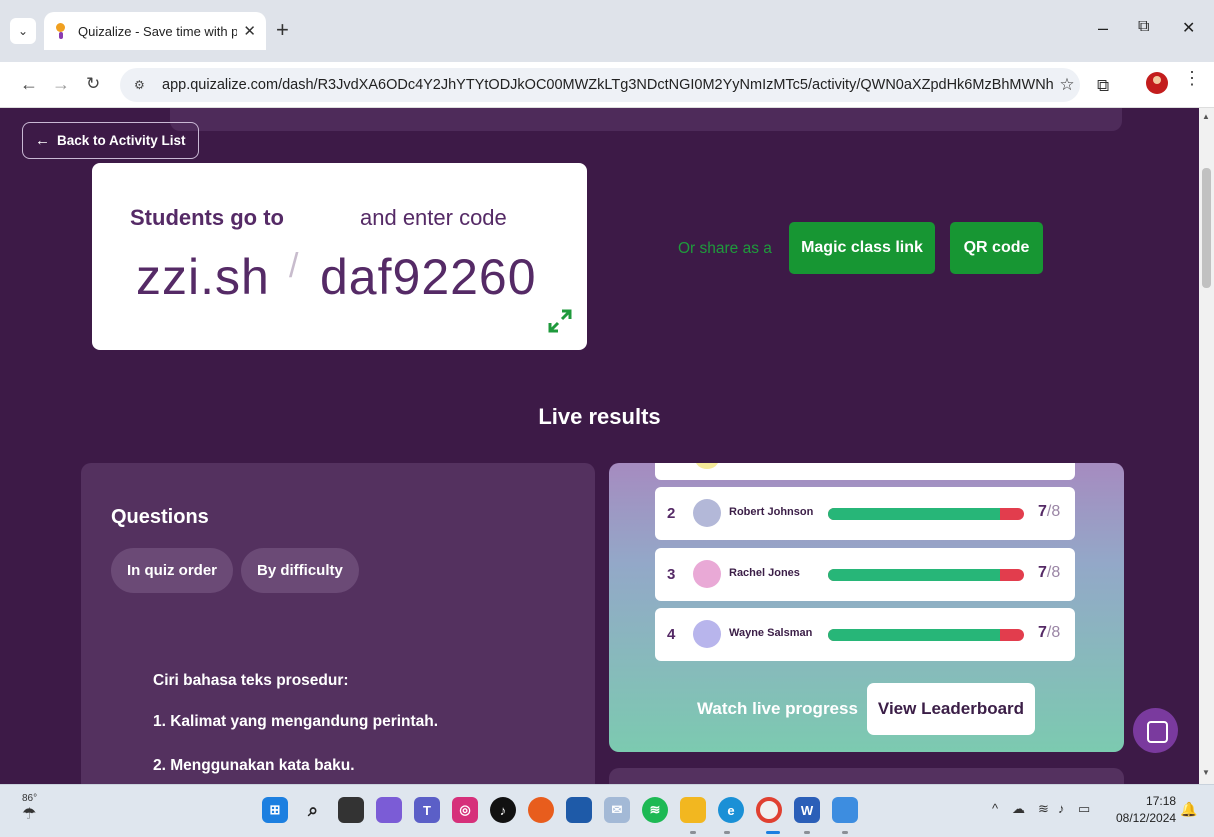 This screenshot has width=1214, height=837. I want to click on instagram-icon: ◎, so click(465, 810).